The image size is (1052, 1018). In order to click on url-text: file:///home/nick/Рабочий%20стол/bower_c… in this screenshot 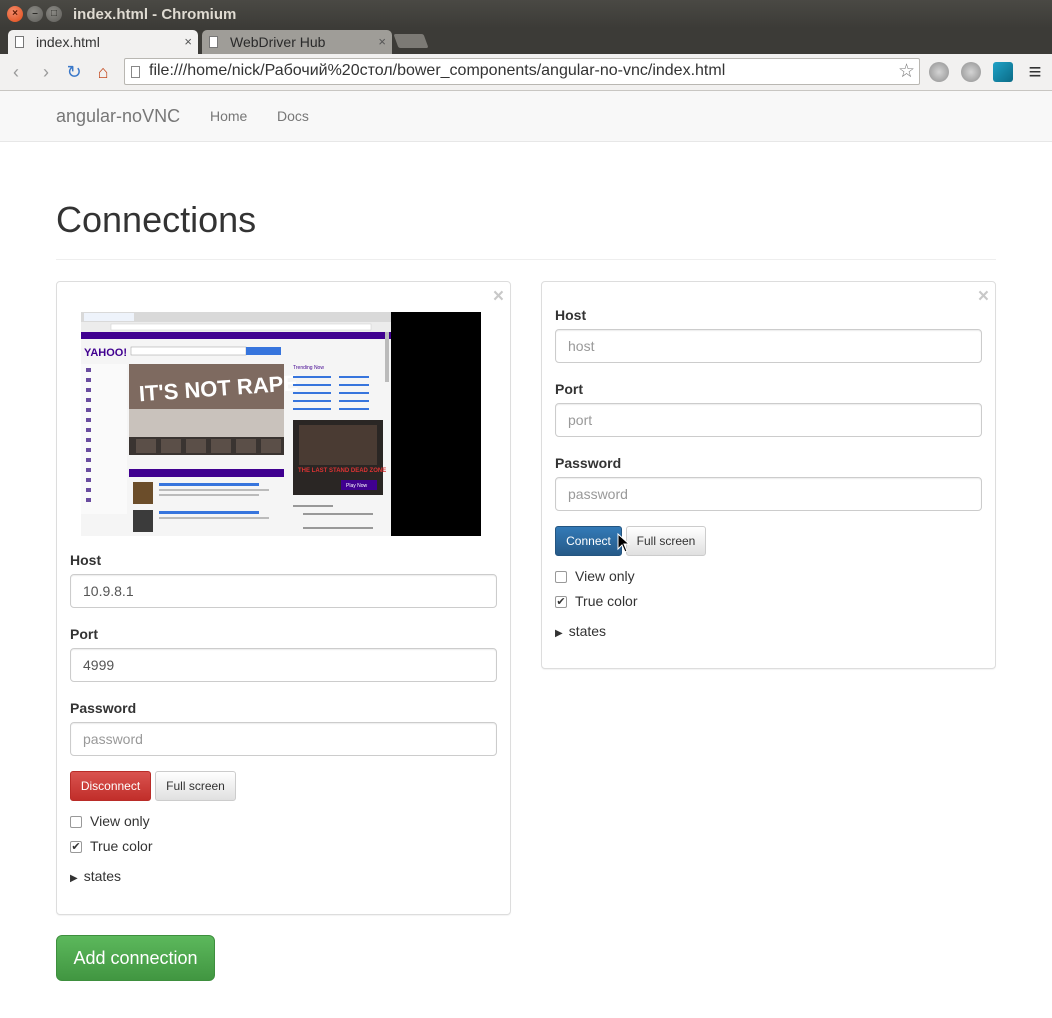, I will do `click(437, 71)`.